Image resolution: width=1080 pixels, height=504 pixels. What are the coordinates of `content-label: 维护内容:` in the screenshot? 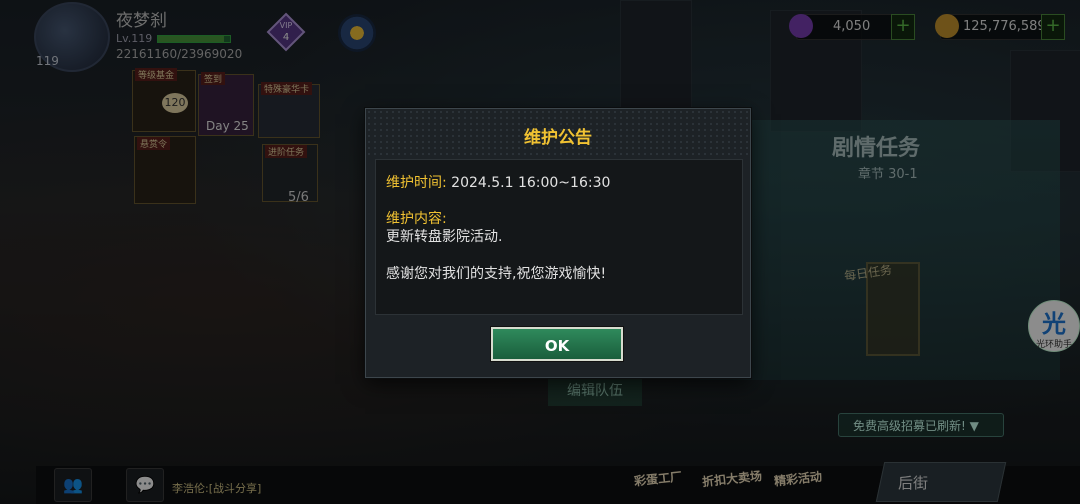 It's located at (416, 219).